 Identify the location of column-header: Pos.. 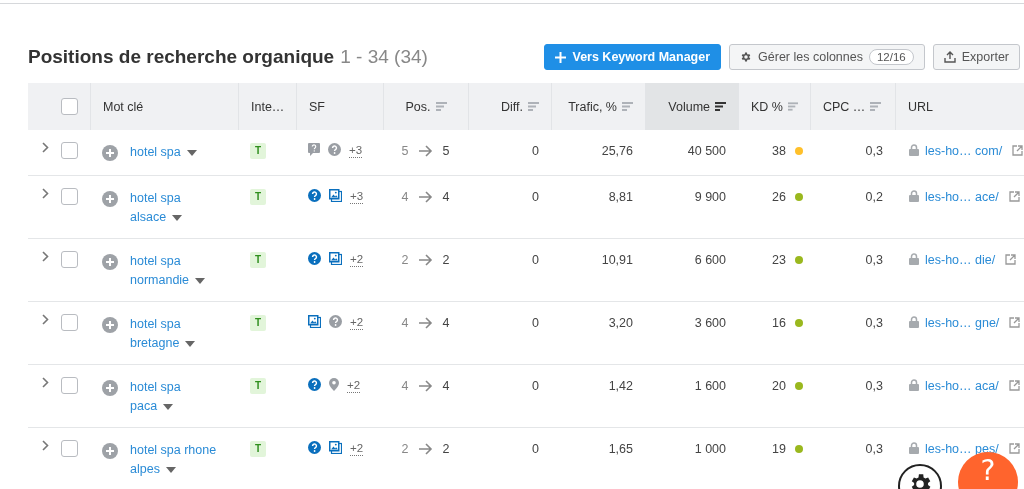
(425, 106).